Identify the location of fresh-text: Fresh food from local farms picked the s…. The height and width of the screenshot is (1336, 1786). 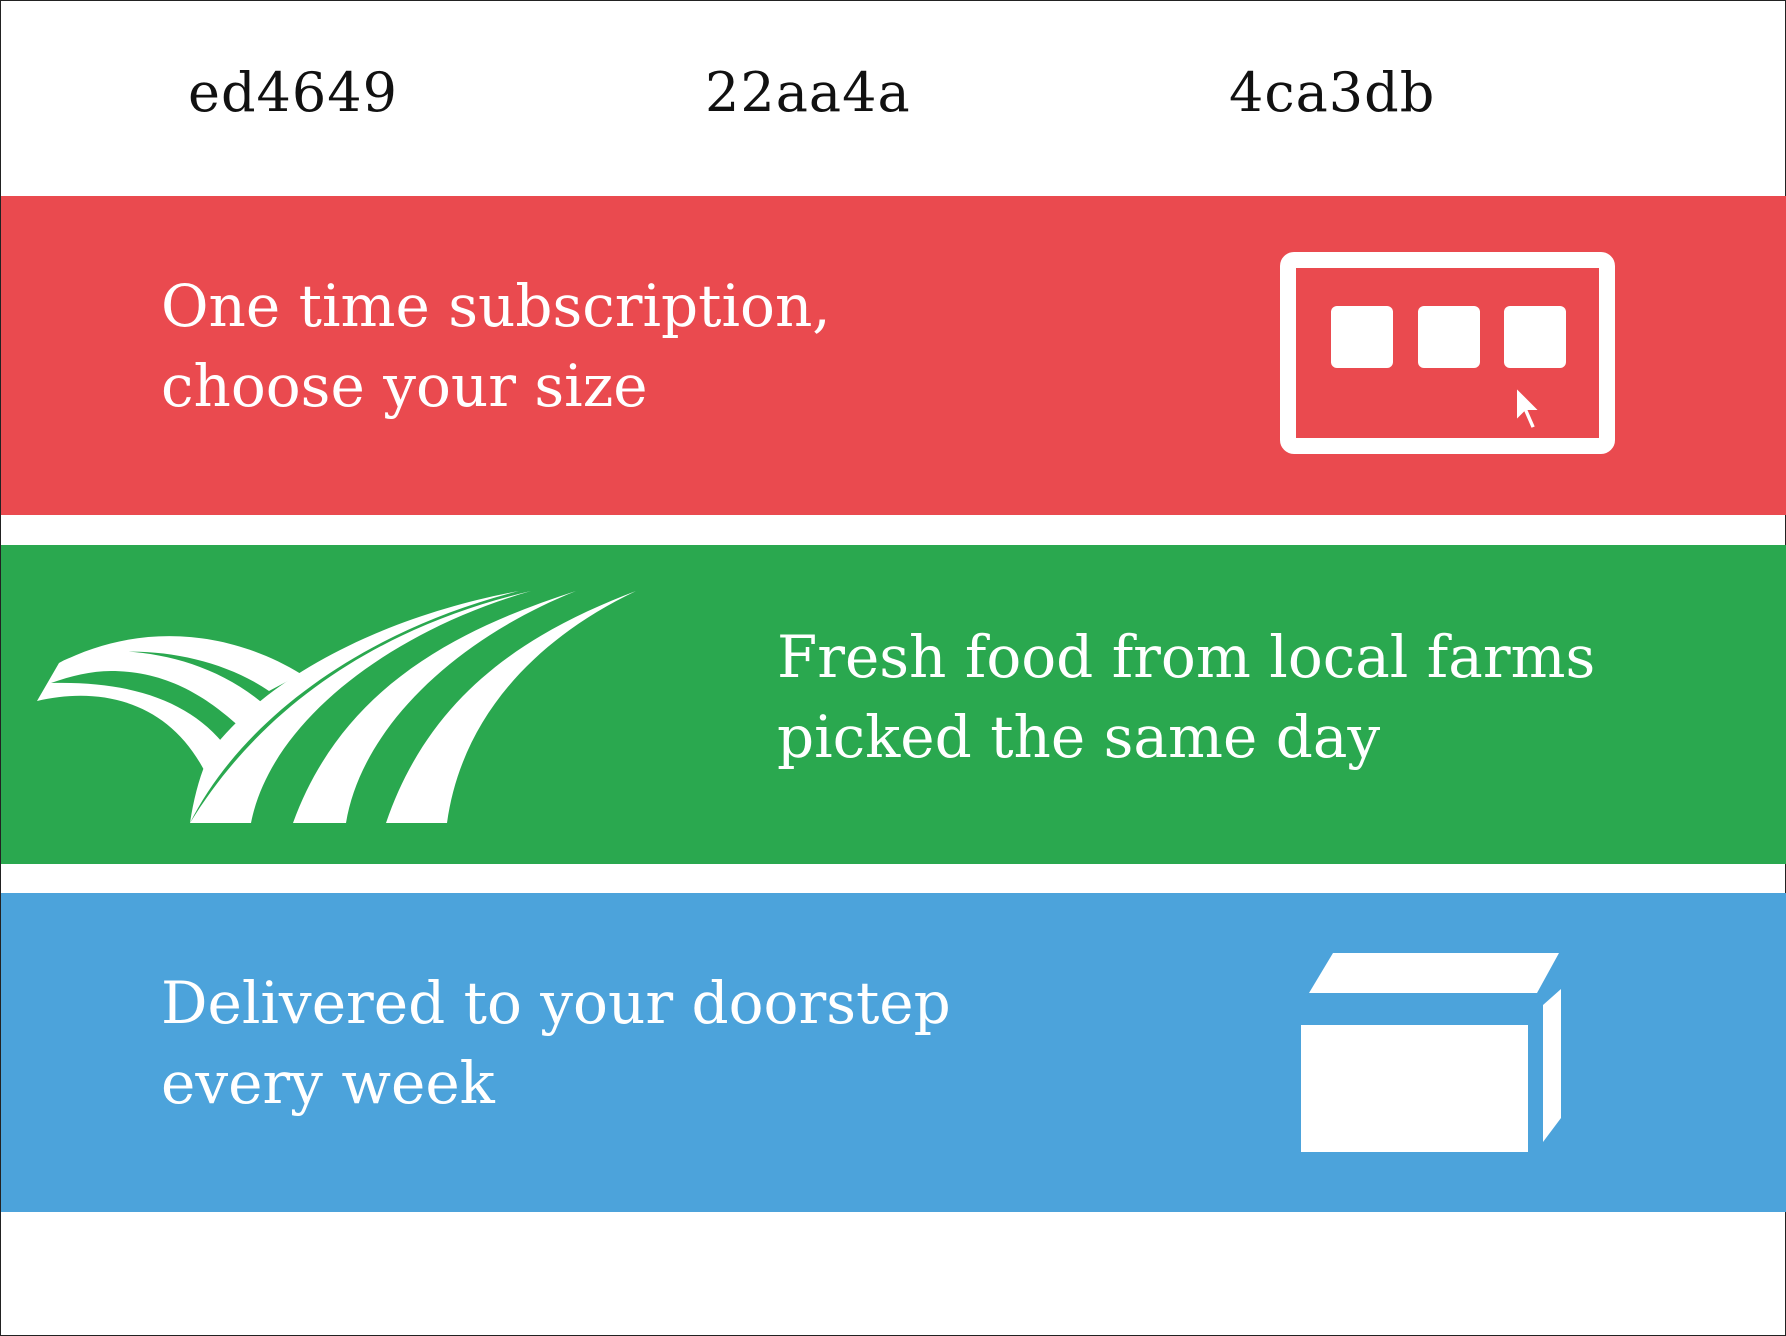
(1186, 697).